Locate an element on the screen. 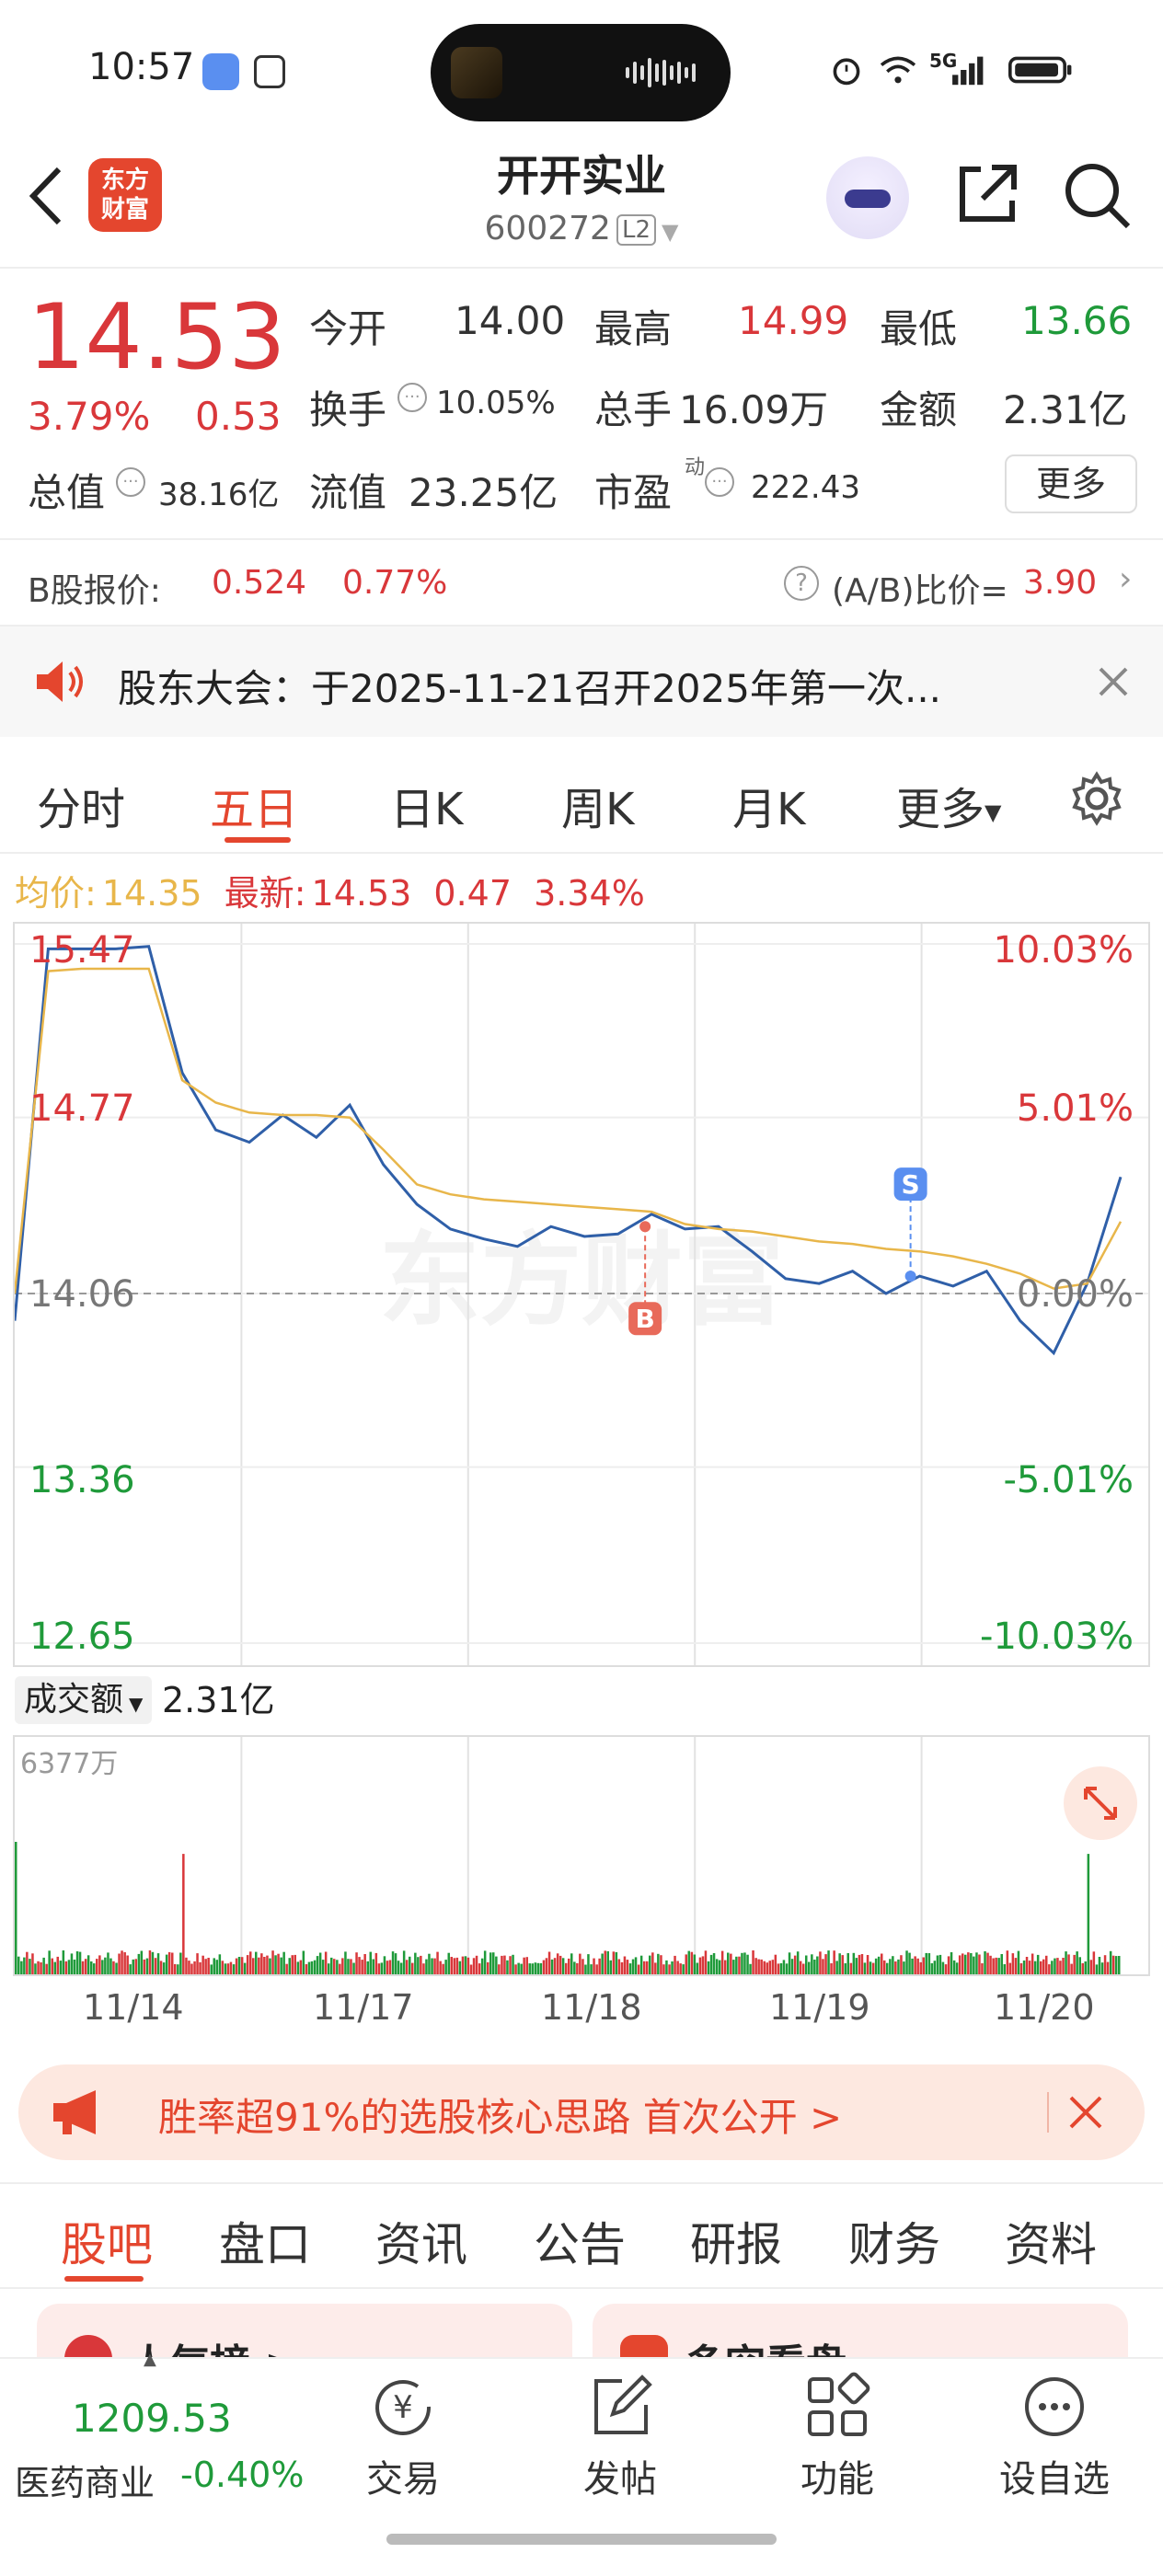 This screenshot has height=2576, width=1163. expand-chart-button is located at coordinates (1100, 1803).